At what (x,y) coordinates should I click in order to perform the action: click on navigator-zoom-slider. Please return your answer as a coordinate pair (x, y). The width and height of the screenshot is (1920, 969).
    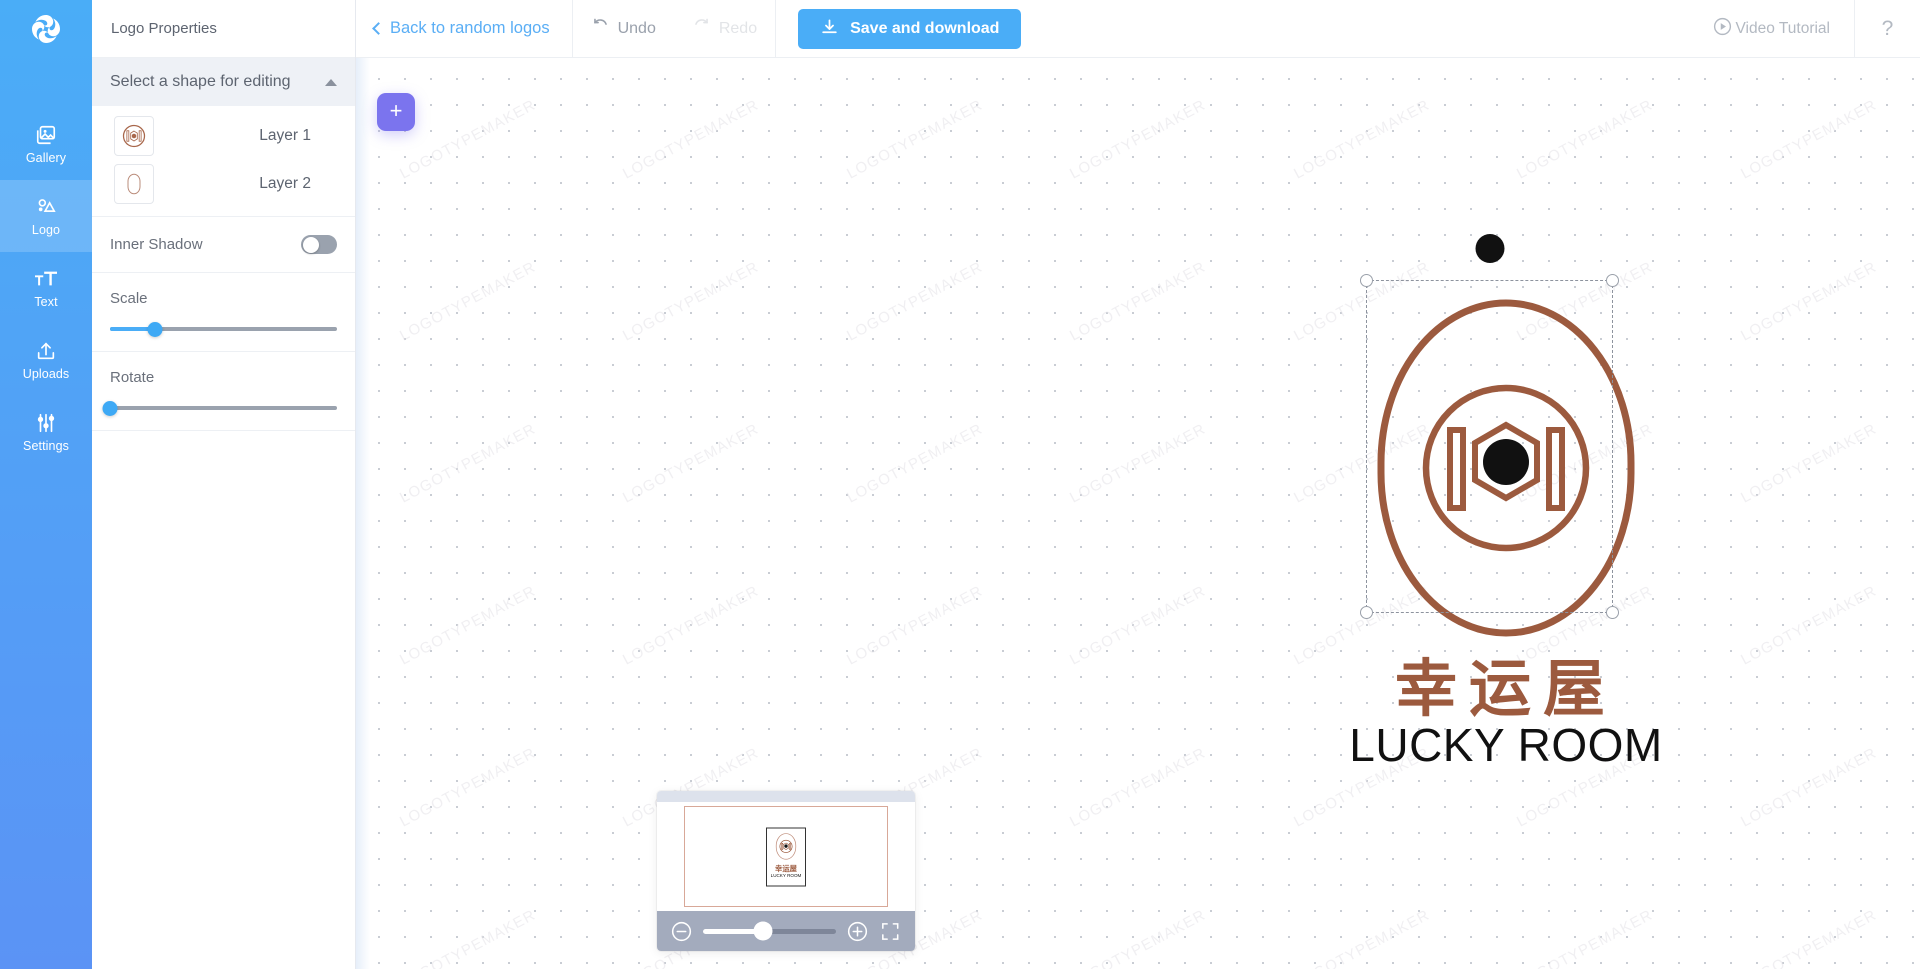
    Looking at the image, I should click on (769, 931).